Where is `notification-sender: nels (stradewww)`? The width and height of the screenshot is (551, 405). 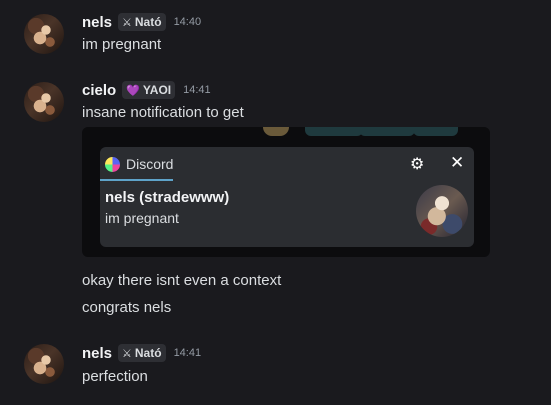
notification-sender: nels (stradewww) is located at coordinates (167, 197).